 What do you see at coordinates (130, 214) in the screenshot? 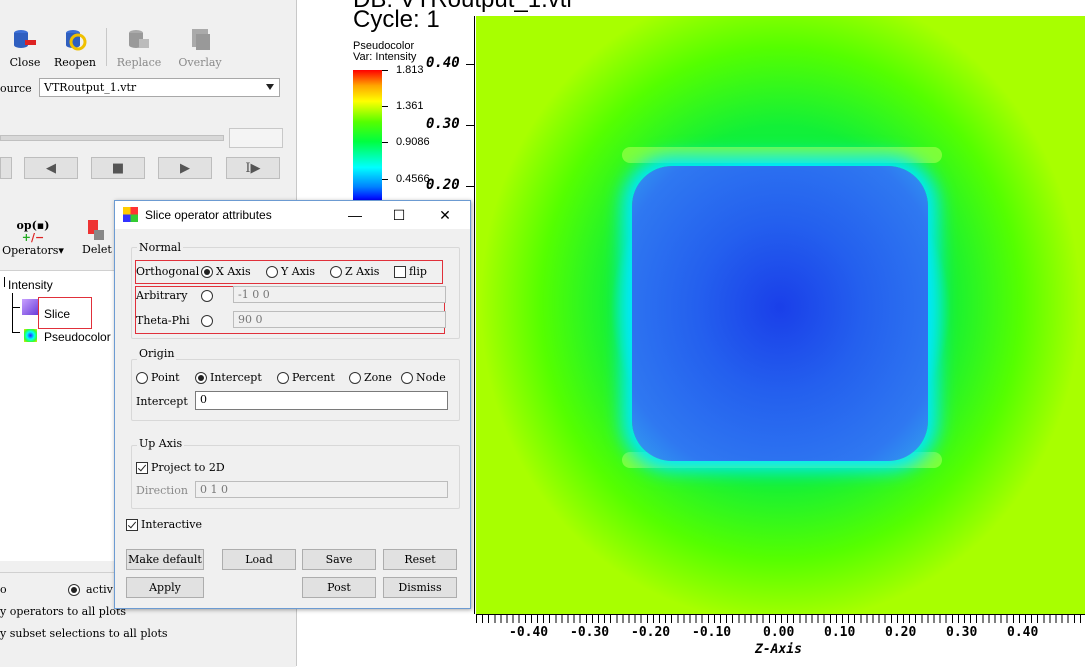
I see `visit-app-icon` at bounding box center [130, 214].